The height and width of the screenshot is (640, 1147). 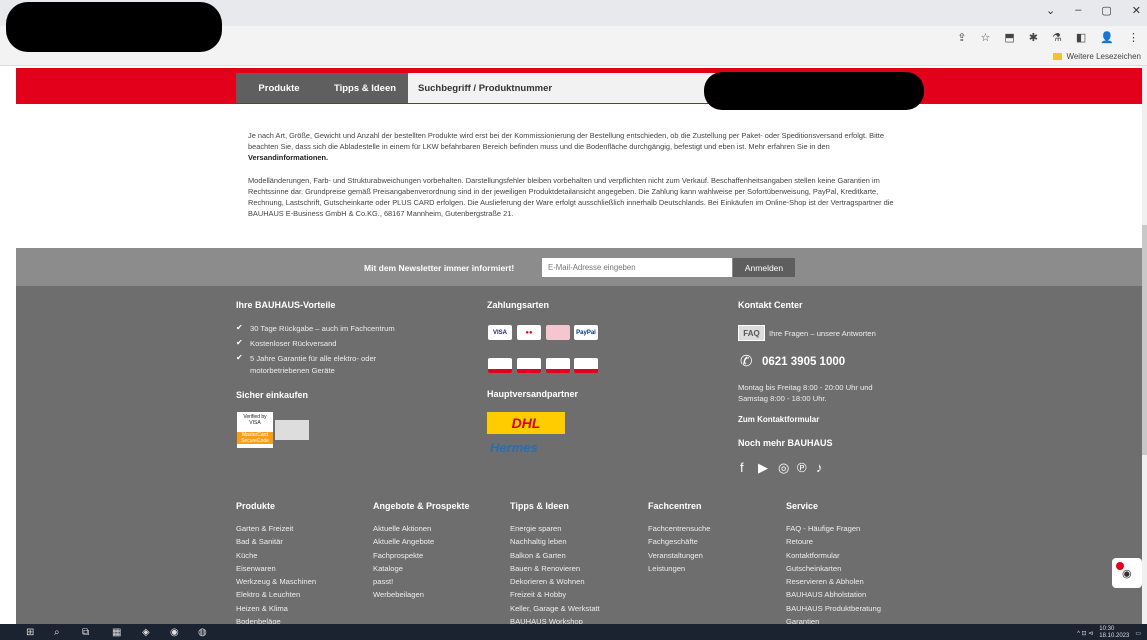 What do you see at coordinates (403, 528) in the screenshot?
I see `footer-link: Aktuelle Aktionen` at bounding box center [403, 528].